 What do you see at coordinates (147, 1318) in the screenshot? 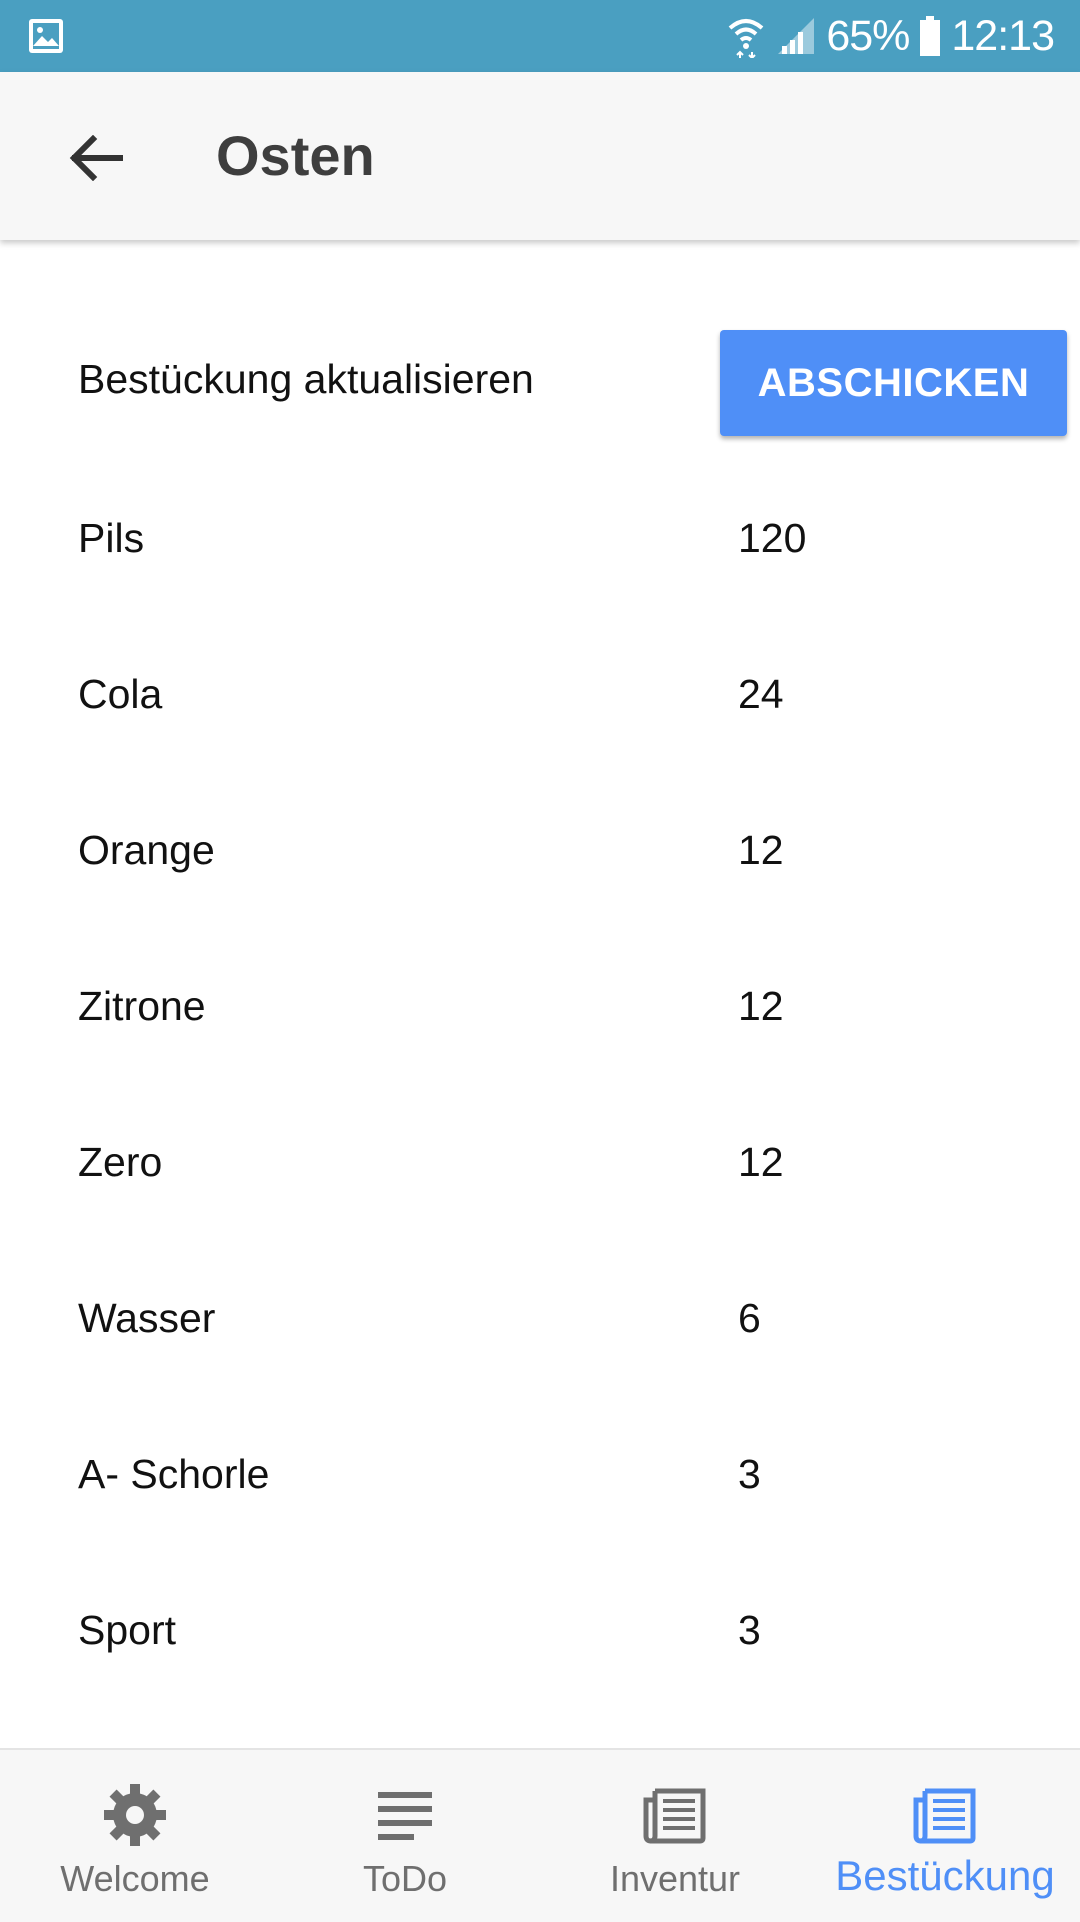
I see `item-name: Wasser` at bounding box center [147, 1318].